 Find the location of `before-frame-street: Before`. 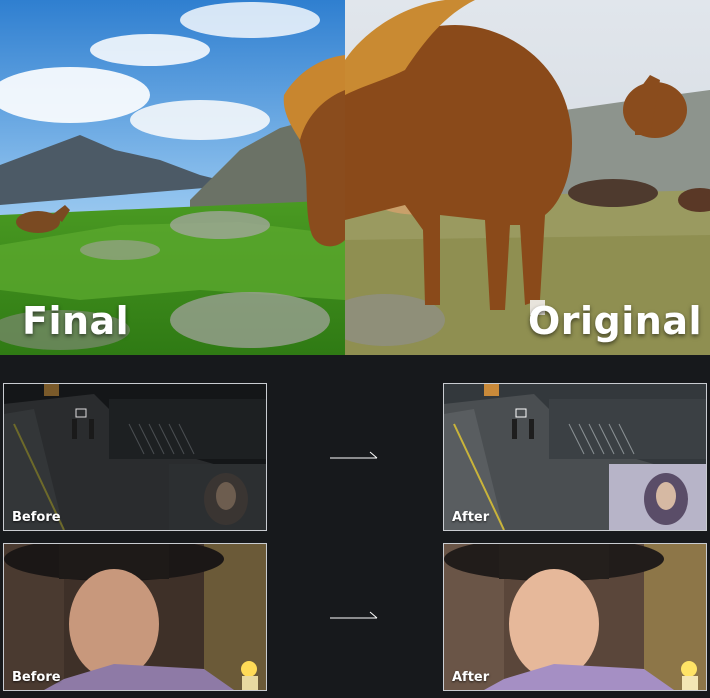

before-frame-street: Before is located at coordinates (135, 457).